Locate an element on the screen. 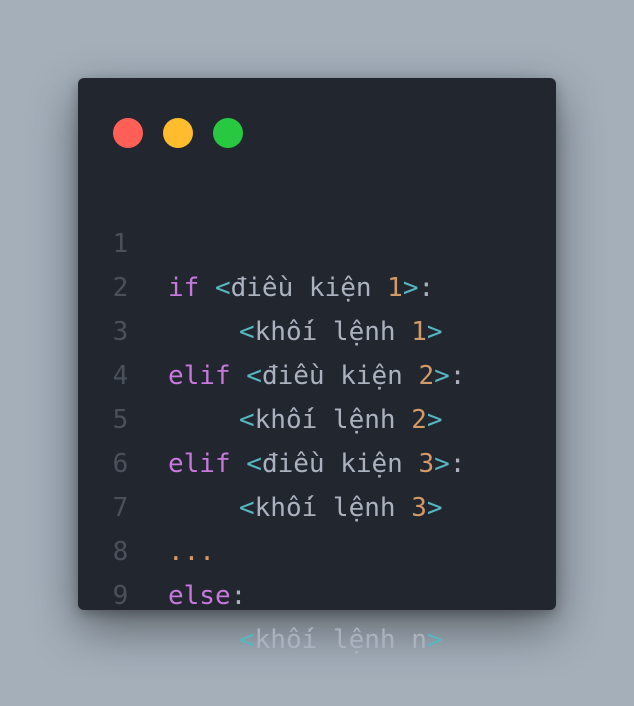  minimize-window-dot-icon is located at coordinates (178, 133).